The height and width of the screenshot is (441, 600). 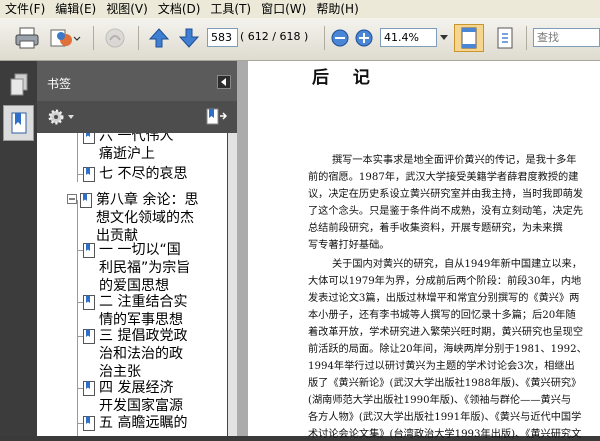 I want to click on gear-icon, so click(x=61, y=117).